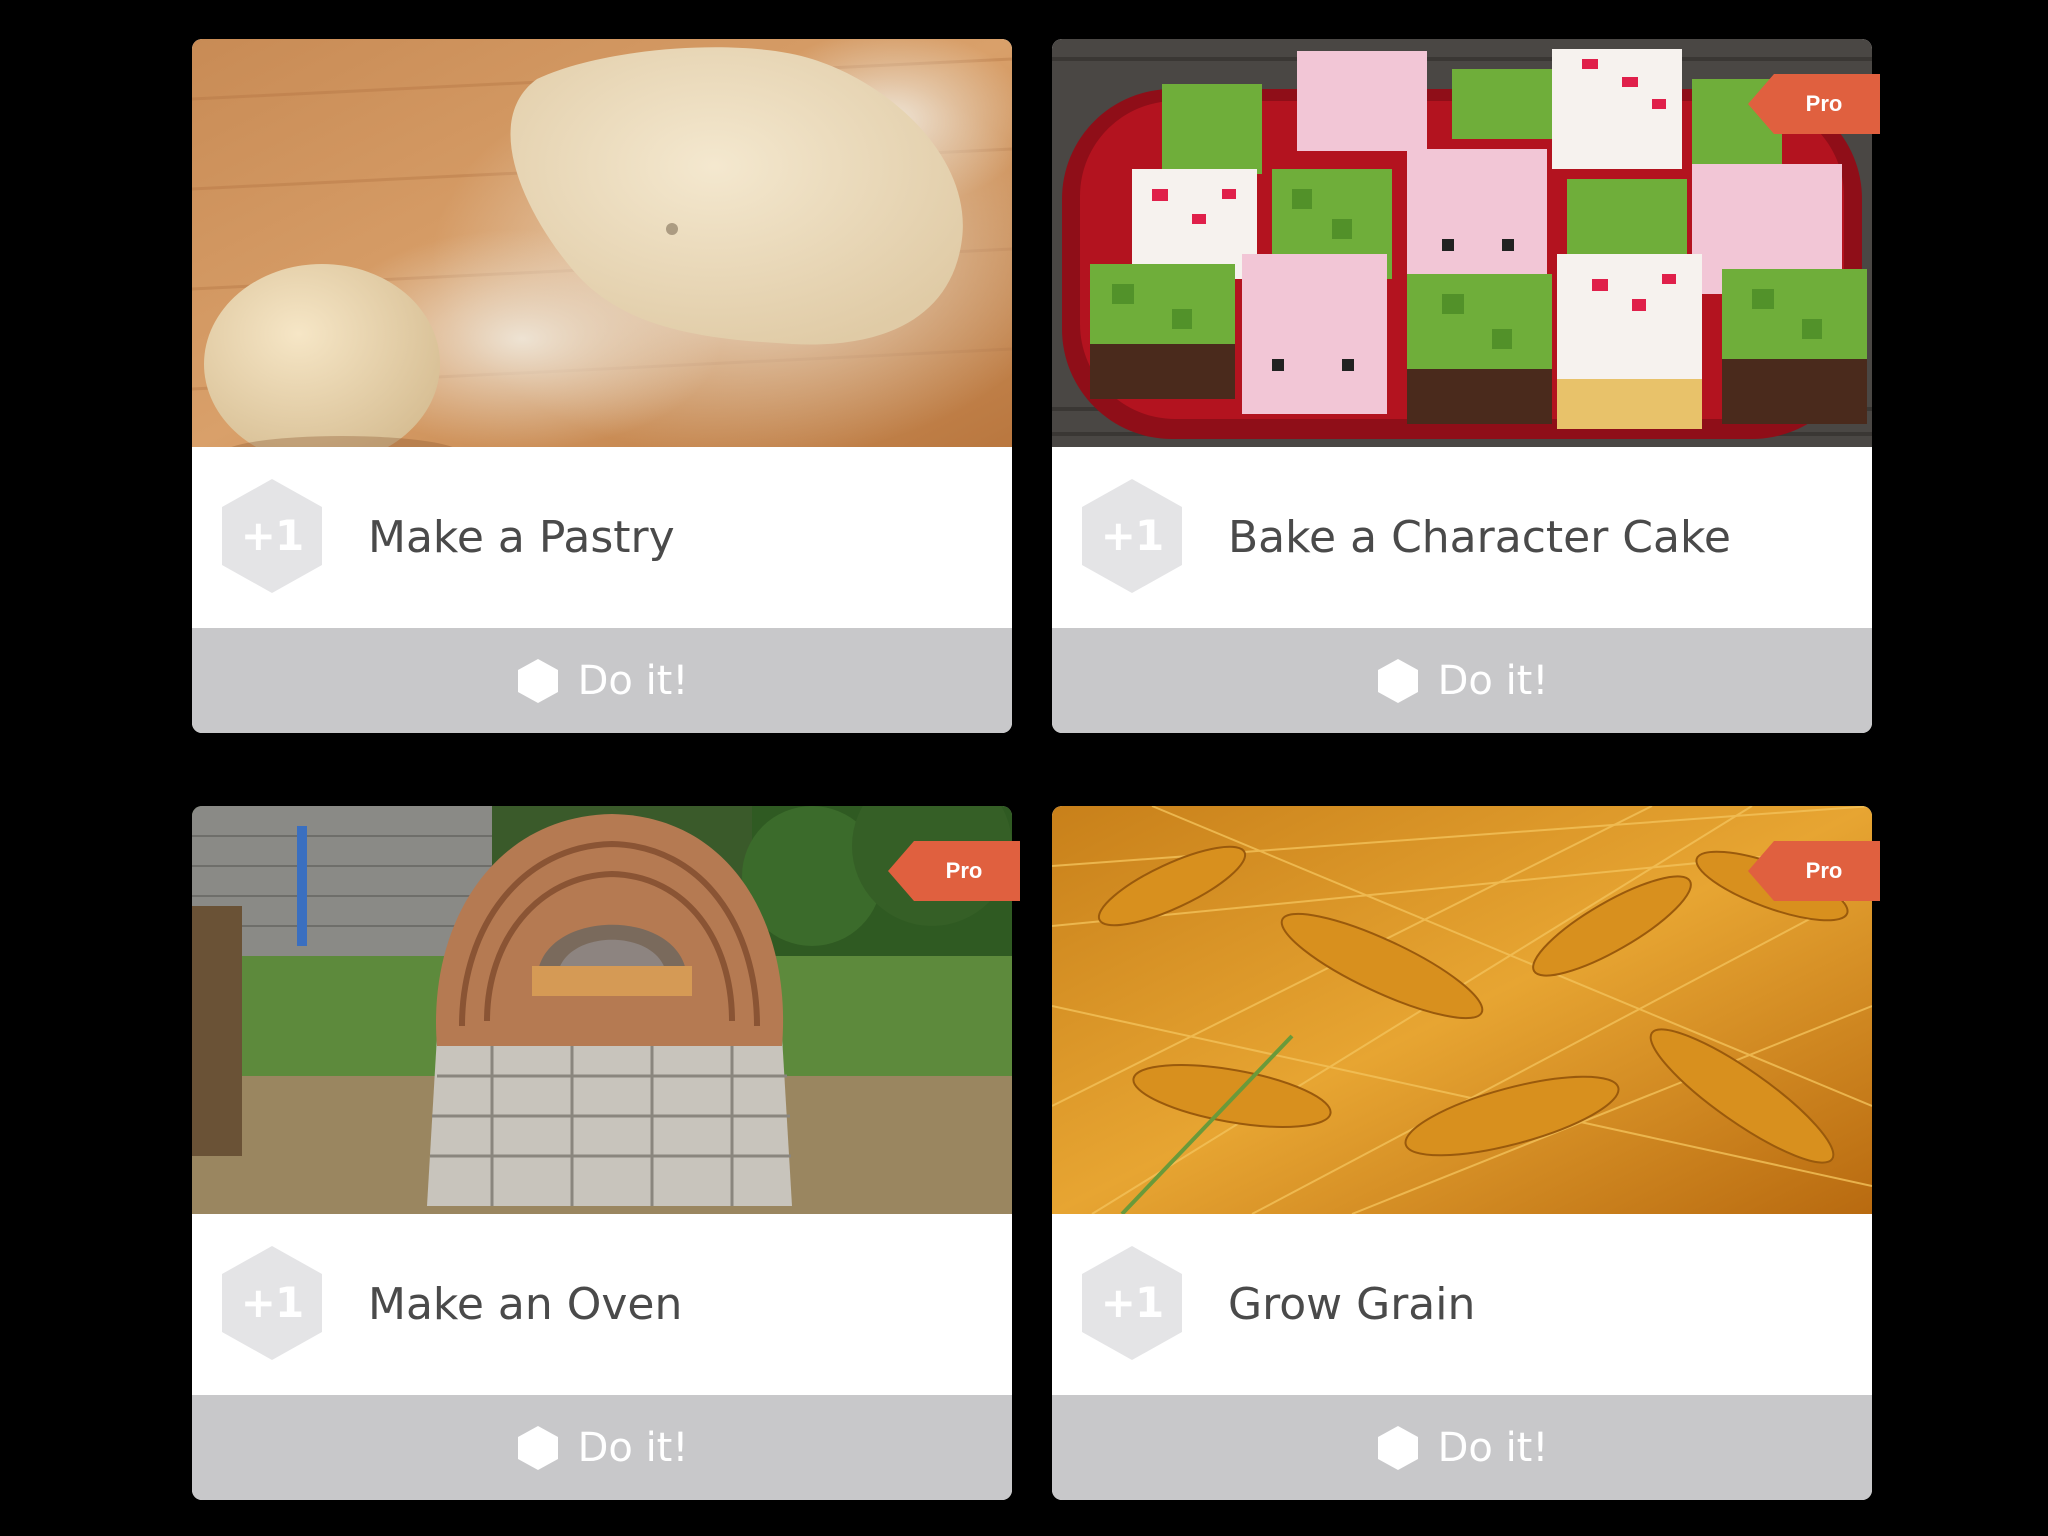  What do you see at coordinates (602, 243) in the screenshot?
I see `pastry-dough-photo` at bounding box center [602, 243].